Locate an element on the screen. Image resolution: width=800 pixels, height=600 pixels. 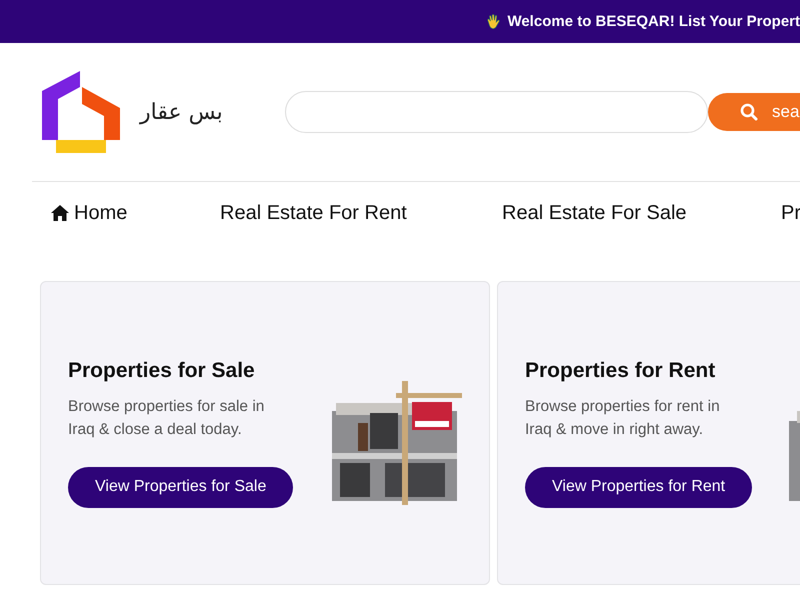
nav-link: Real Estate For Rent is located at coordinates (361, 213).